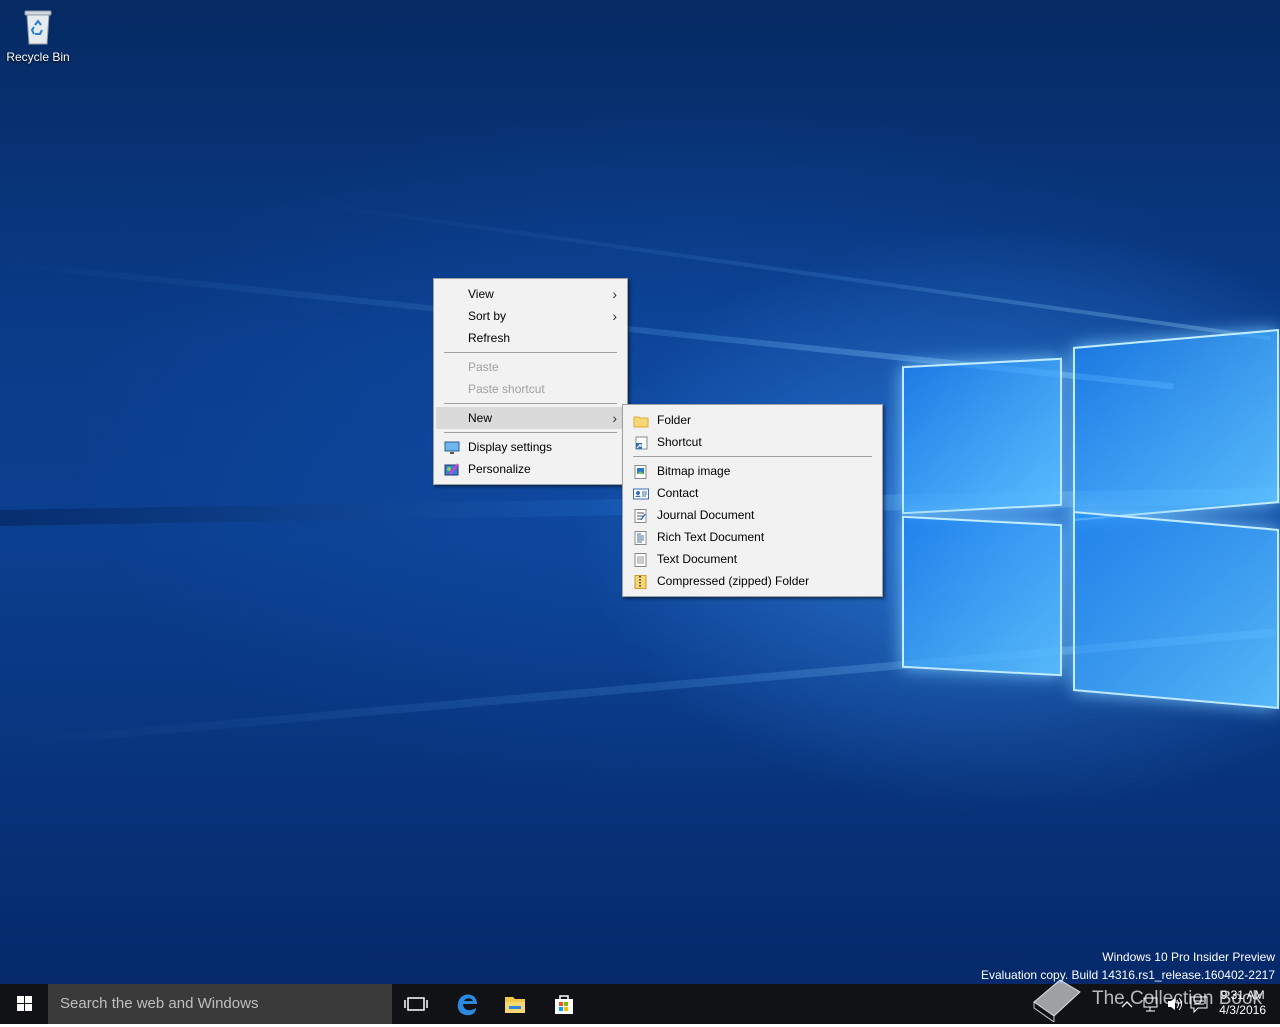 The height and width of the screenshot is (1027, 1280). What do you see at coordinates (674, 420) in the screenshot?
I see `menu-item-label: Folder` at bounding box center [674, 420].